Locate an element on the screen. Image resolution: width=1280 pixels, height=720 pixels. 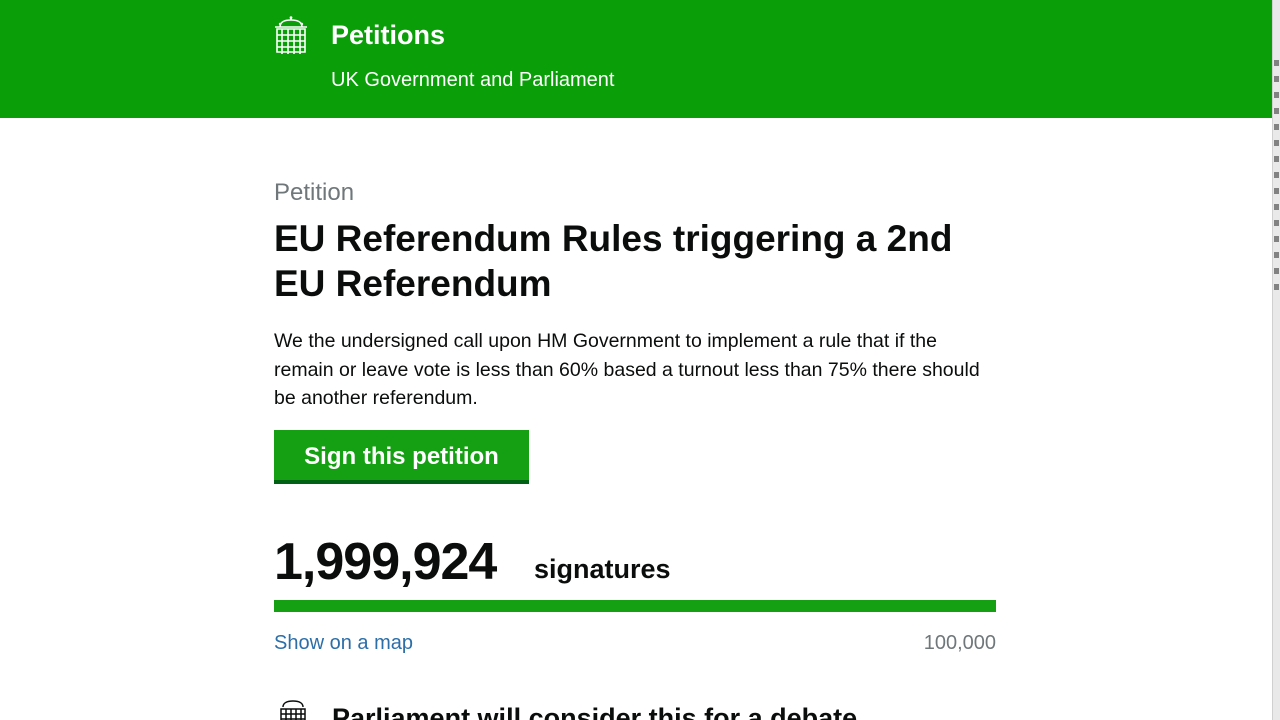
signature-count: 1,999,924 is located at coordinates (385, 562).